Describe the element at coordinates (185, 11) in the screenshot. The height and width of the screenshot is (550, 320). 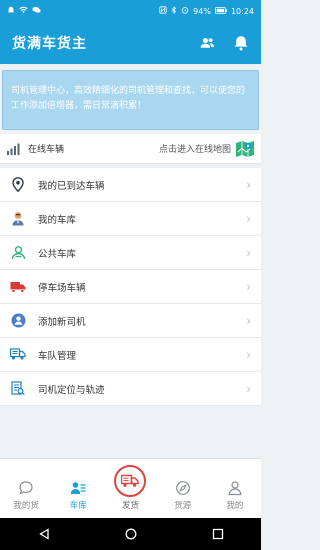
I see `alarm-icon` at that location.